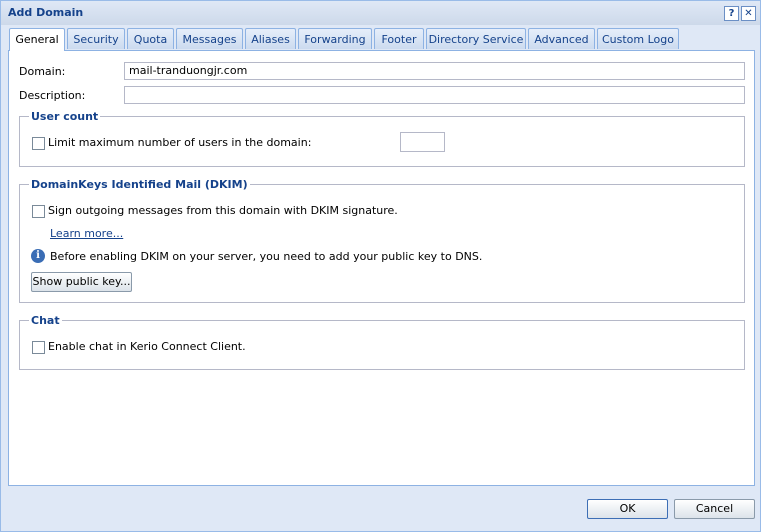  I want to click on domain-input: mail-tranduongjr.com, so click(434, 71).